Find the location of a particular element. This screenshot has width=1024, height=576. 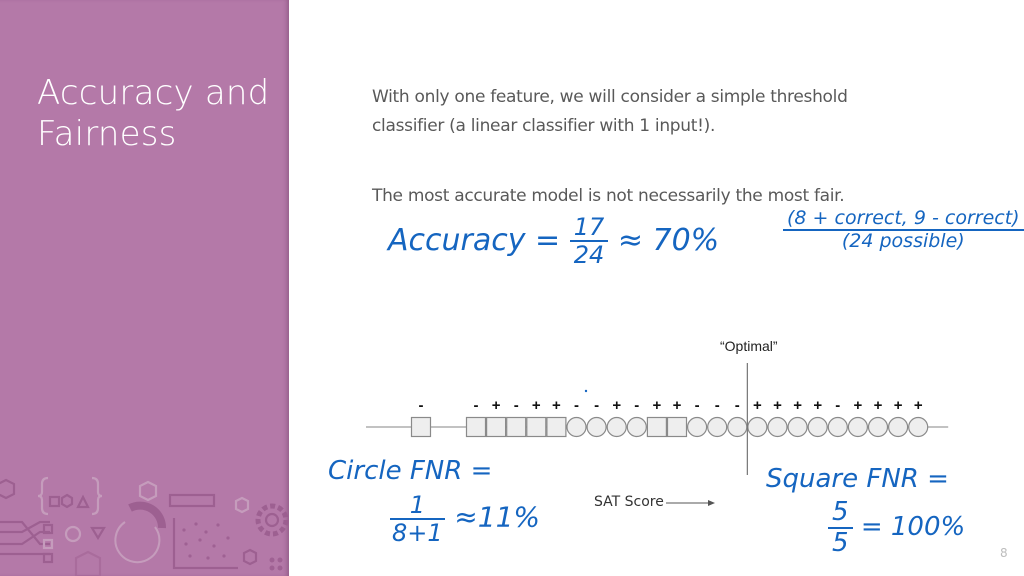

threshold-label: “Optimal” is located at coordinates (749, 346).